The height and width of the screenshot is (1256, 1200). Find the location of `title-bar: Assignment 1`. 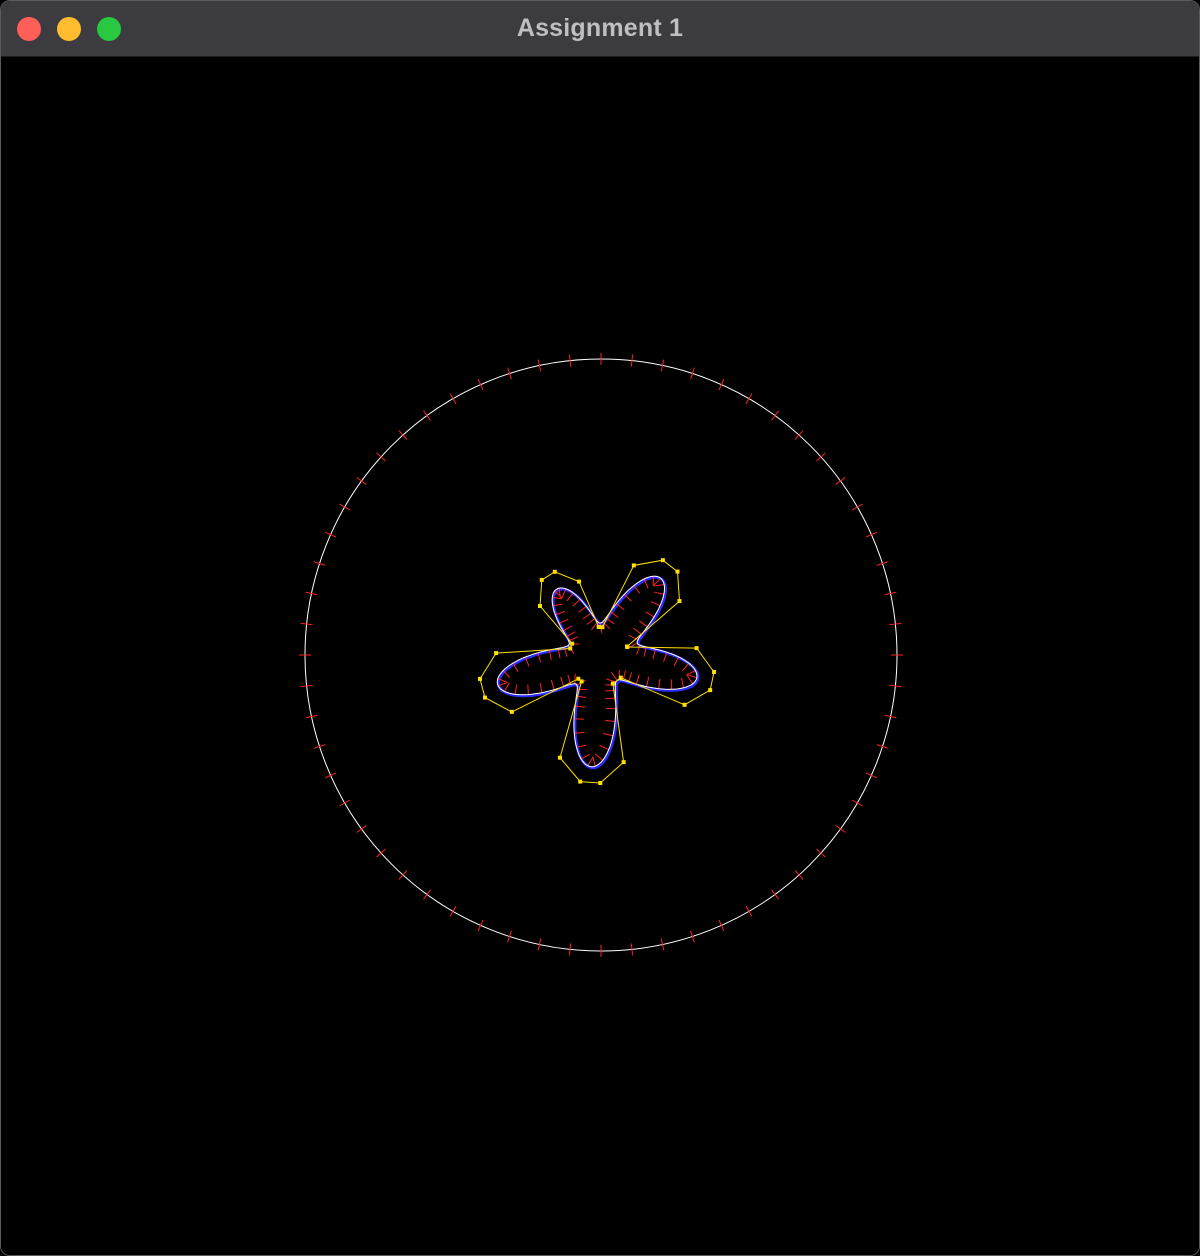

title-bar: Assignment 1 is located at coordinates (600, 29).